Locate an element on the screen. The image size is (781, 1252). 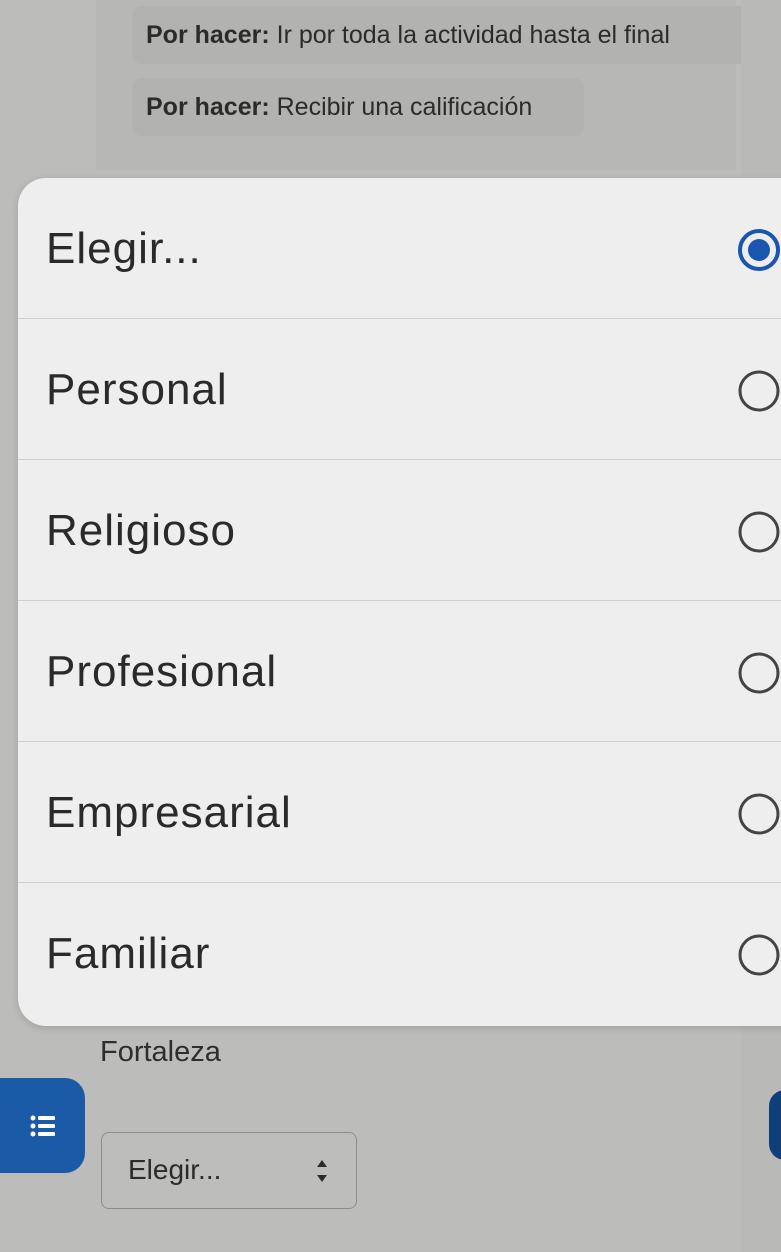
todo-text: Ir por toda la actividad hasta el final is located at coordinates (469, 35).